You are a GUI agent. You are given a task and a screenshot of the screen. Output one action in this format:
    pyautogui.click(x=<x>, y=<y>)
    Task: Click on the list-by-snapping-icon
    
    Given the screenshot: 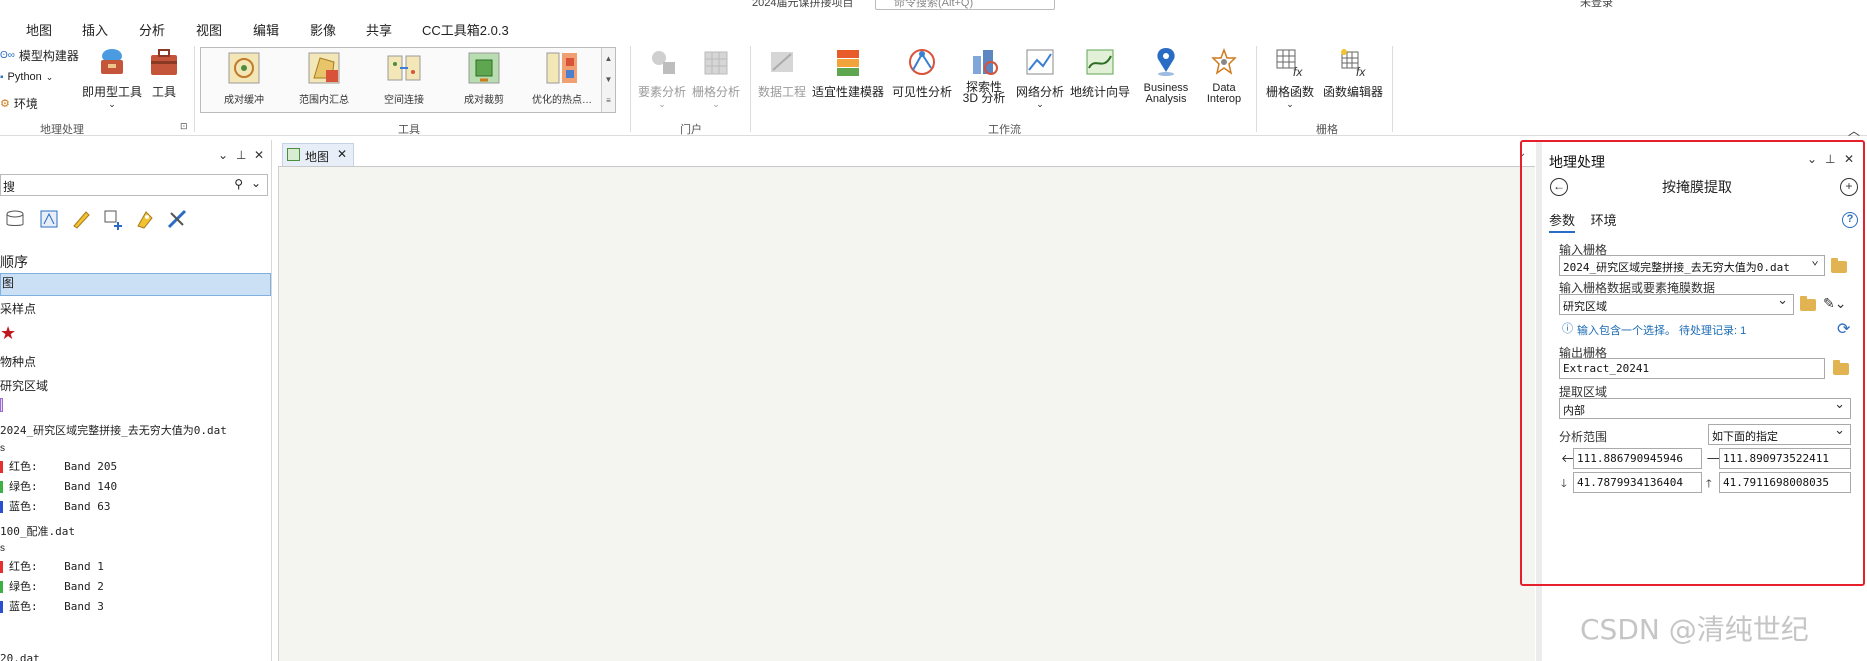 What is the action you would take?
    pyautogui.click(x=113, y=219)
    